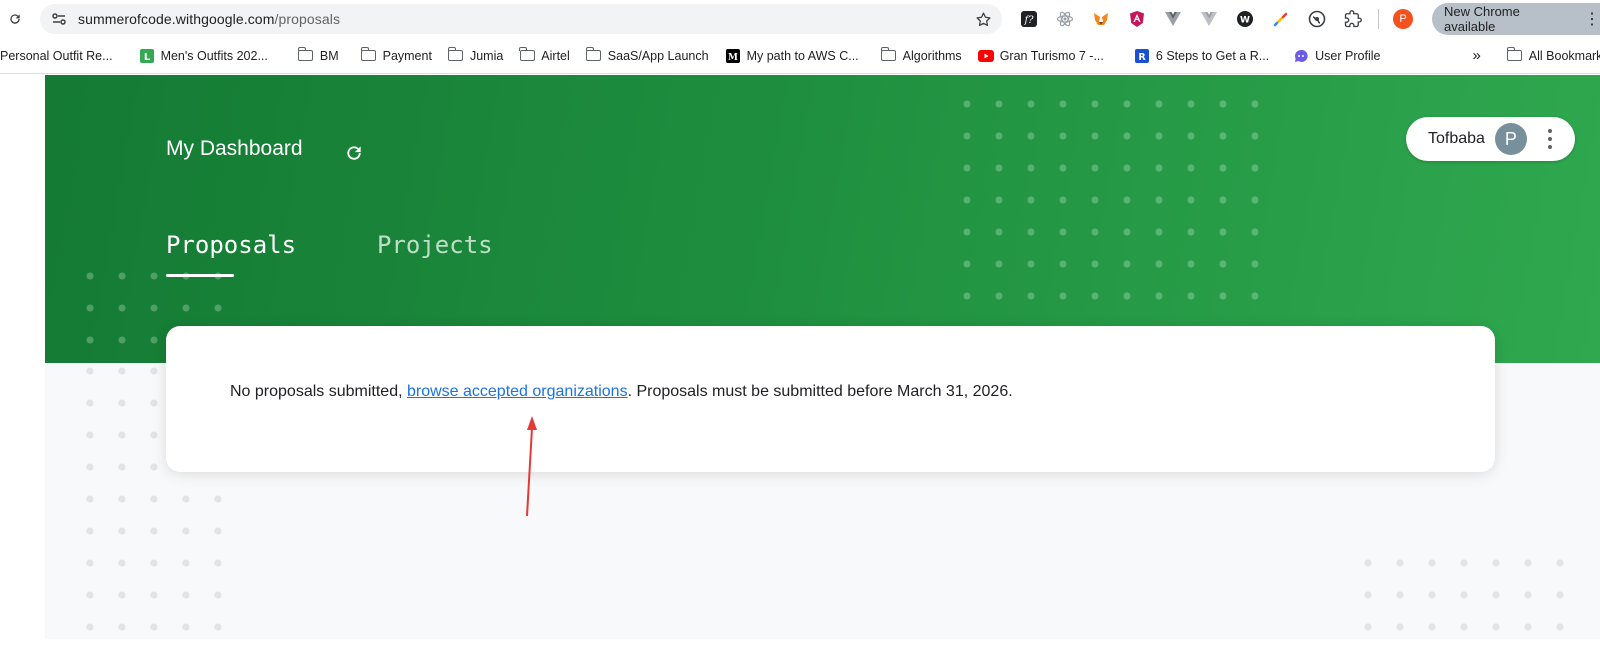 Image resolution: width=1600 pixels, height=645 pixels. I want to click on bookmark-label: BM, so click(329, 55).